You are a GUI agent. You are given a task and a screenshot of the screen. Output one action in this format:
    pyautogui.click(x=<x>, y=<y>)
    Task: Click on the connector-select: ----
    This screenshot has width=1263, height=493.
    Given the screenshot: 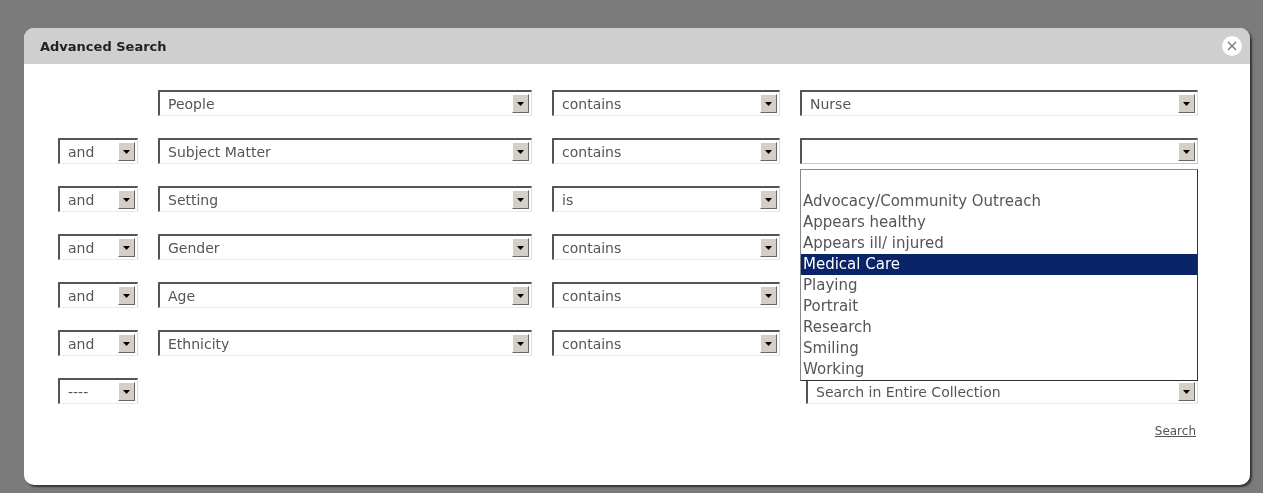 What is the action you would take?
    pyautogui.click(x=98, y=391)
    